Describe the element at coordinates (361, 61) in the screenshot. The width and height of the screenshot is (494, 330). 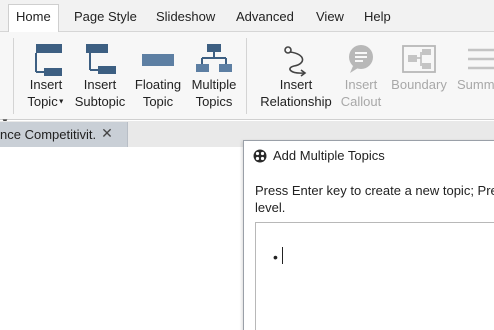
I see `callout-icon` at that location.